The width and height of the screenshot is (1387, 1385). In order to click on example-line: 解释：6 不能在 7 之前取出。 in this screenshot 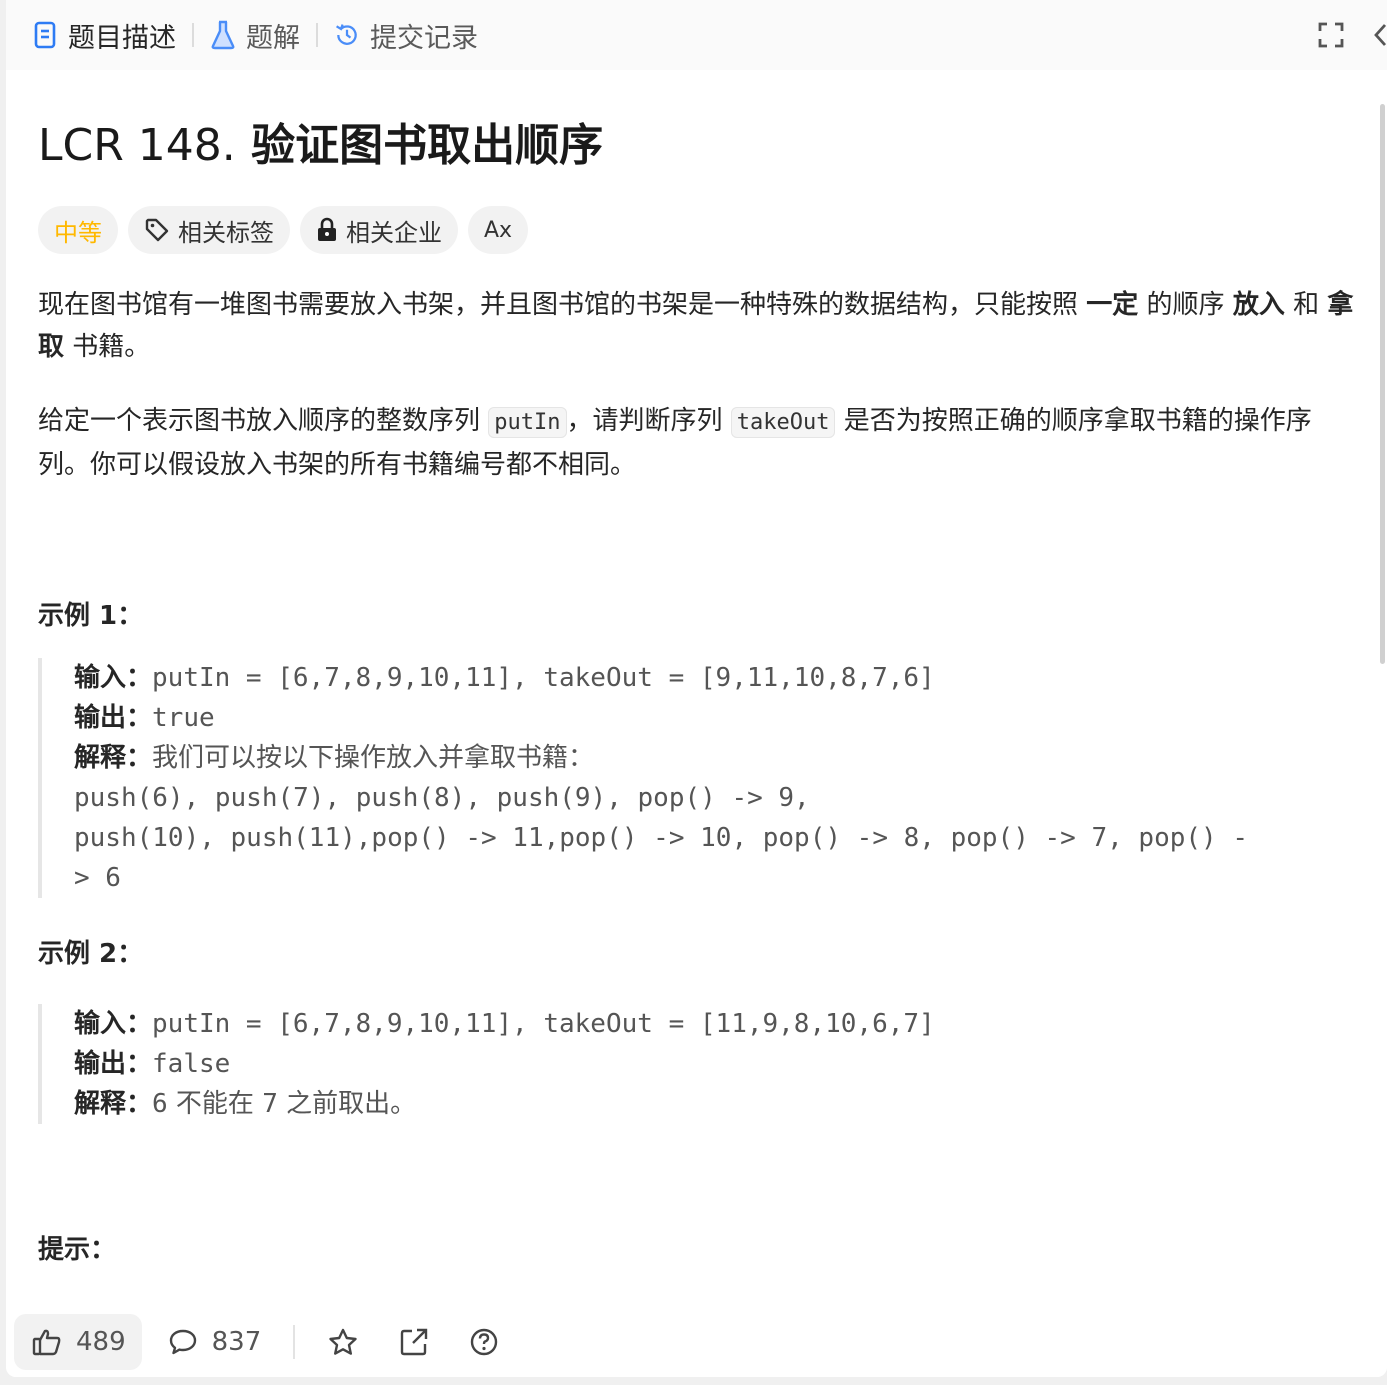, I will do `click(717, 1104)`.